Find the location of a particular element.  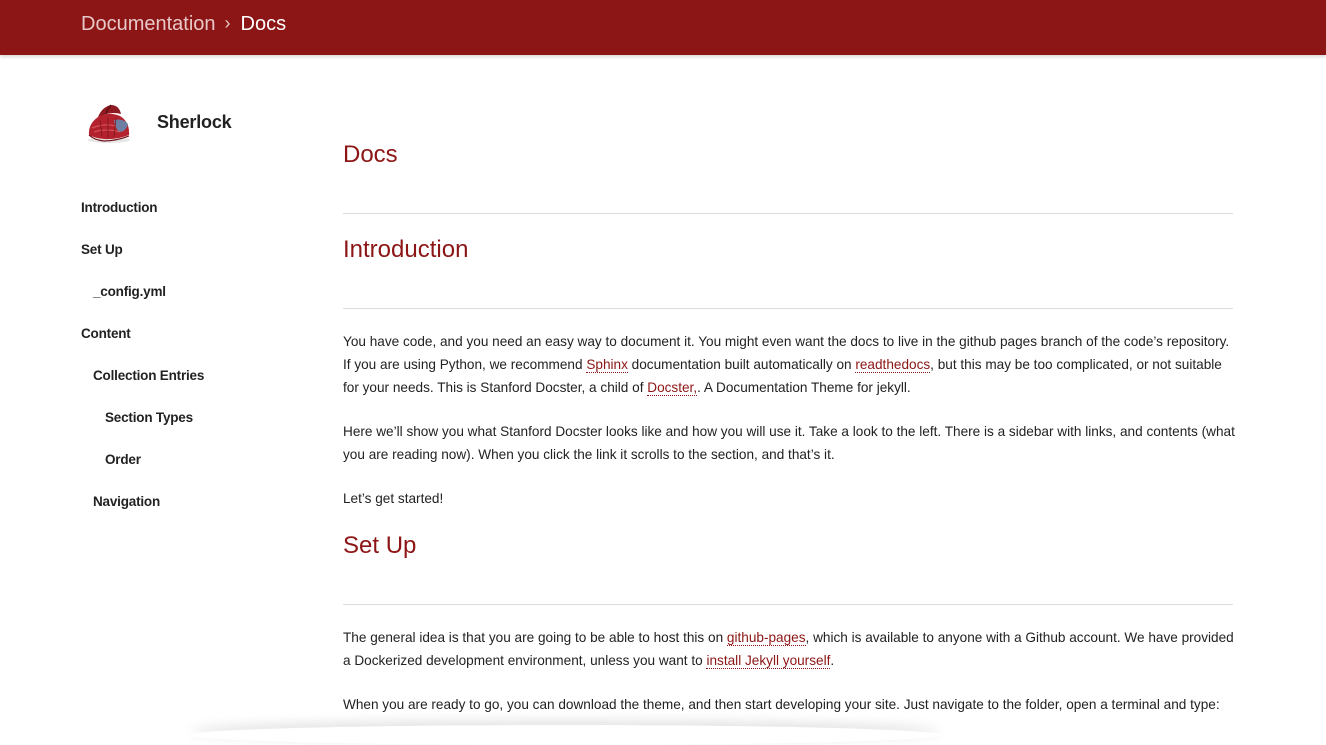

page-title: Docs is located at coordinates (370, 154).